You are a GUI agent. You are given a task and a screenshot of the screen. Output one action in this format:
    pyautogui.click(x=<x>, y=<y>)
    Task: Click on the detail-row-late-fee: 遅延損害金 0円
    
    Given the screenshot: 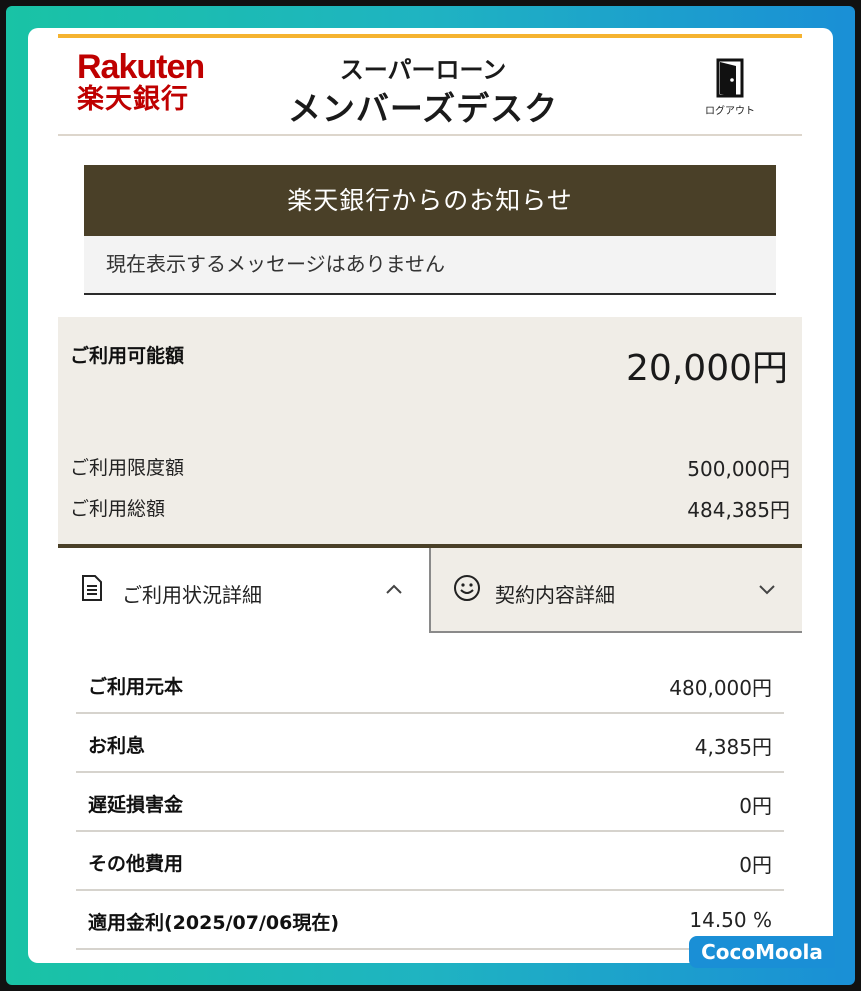 What is the action you would take?
    pyautogui.click(x=430, y=802)
    